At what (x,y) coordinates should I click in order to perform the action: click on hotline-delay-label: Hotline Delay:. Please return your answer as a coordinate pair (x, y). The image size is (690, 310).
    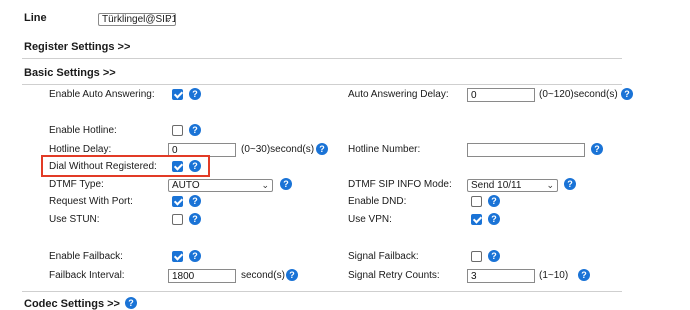
    Looking at the image, I should click on (80, 149).